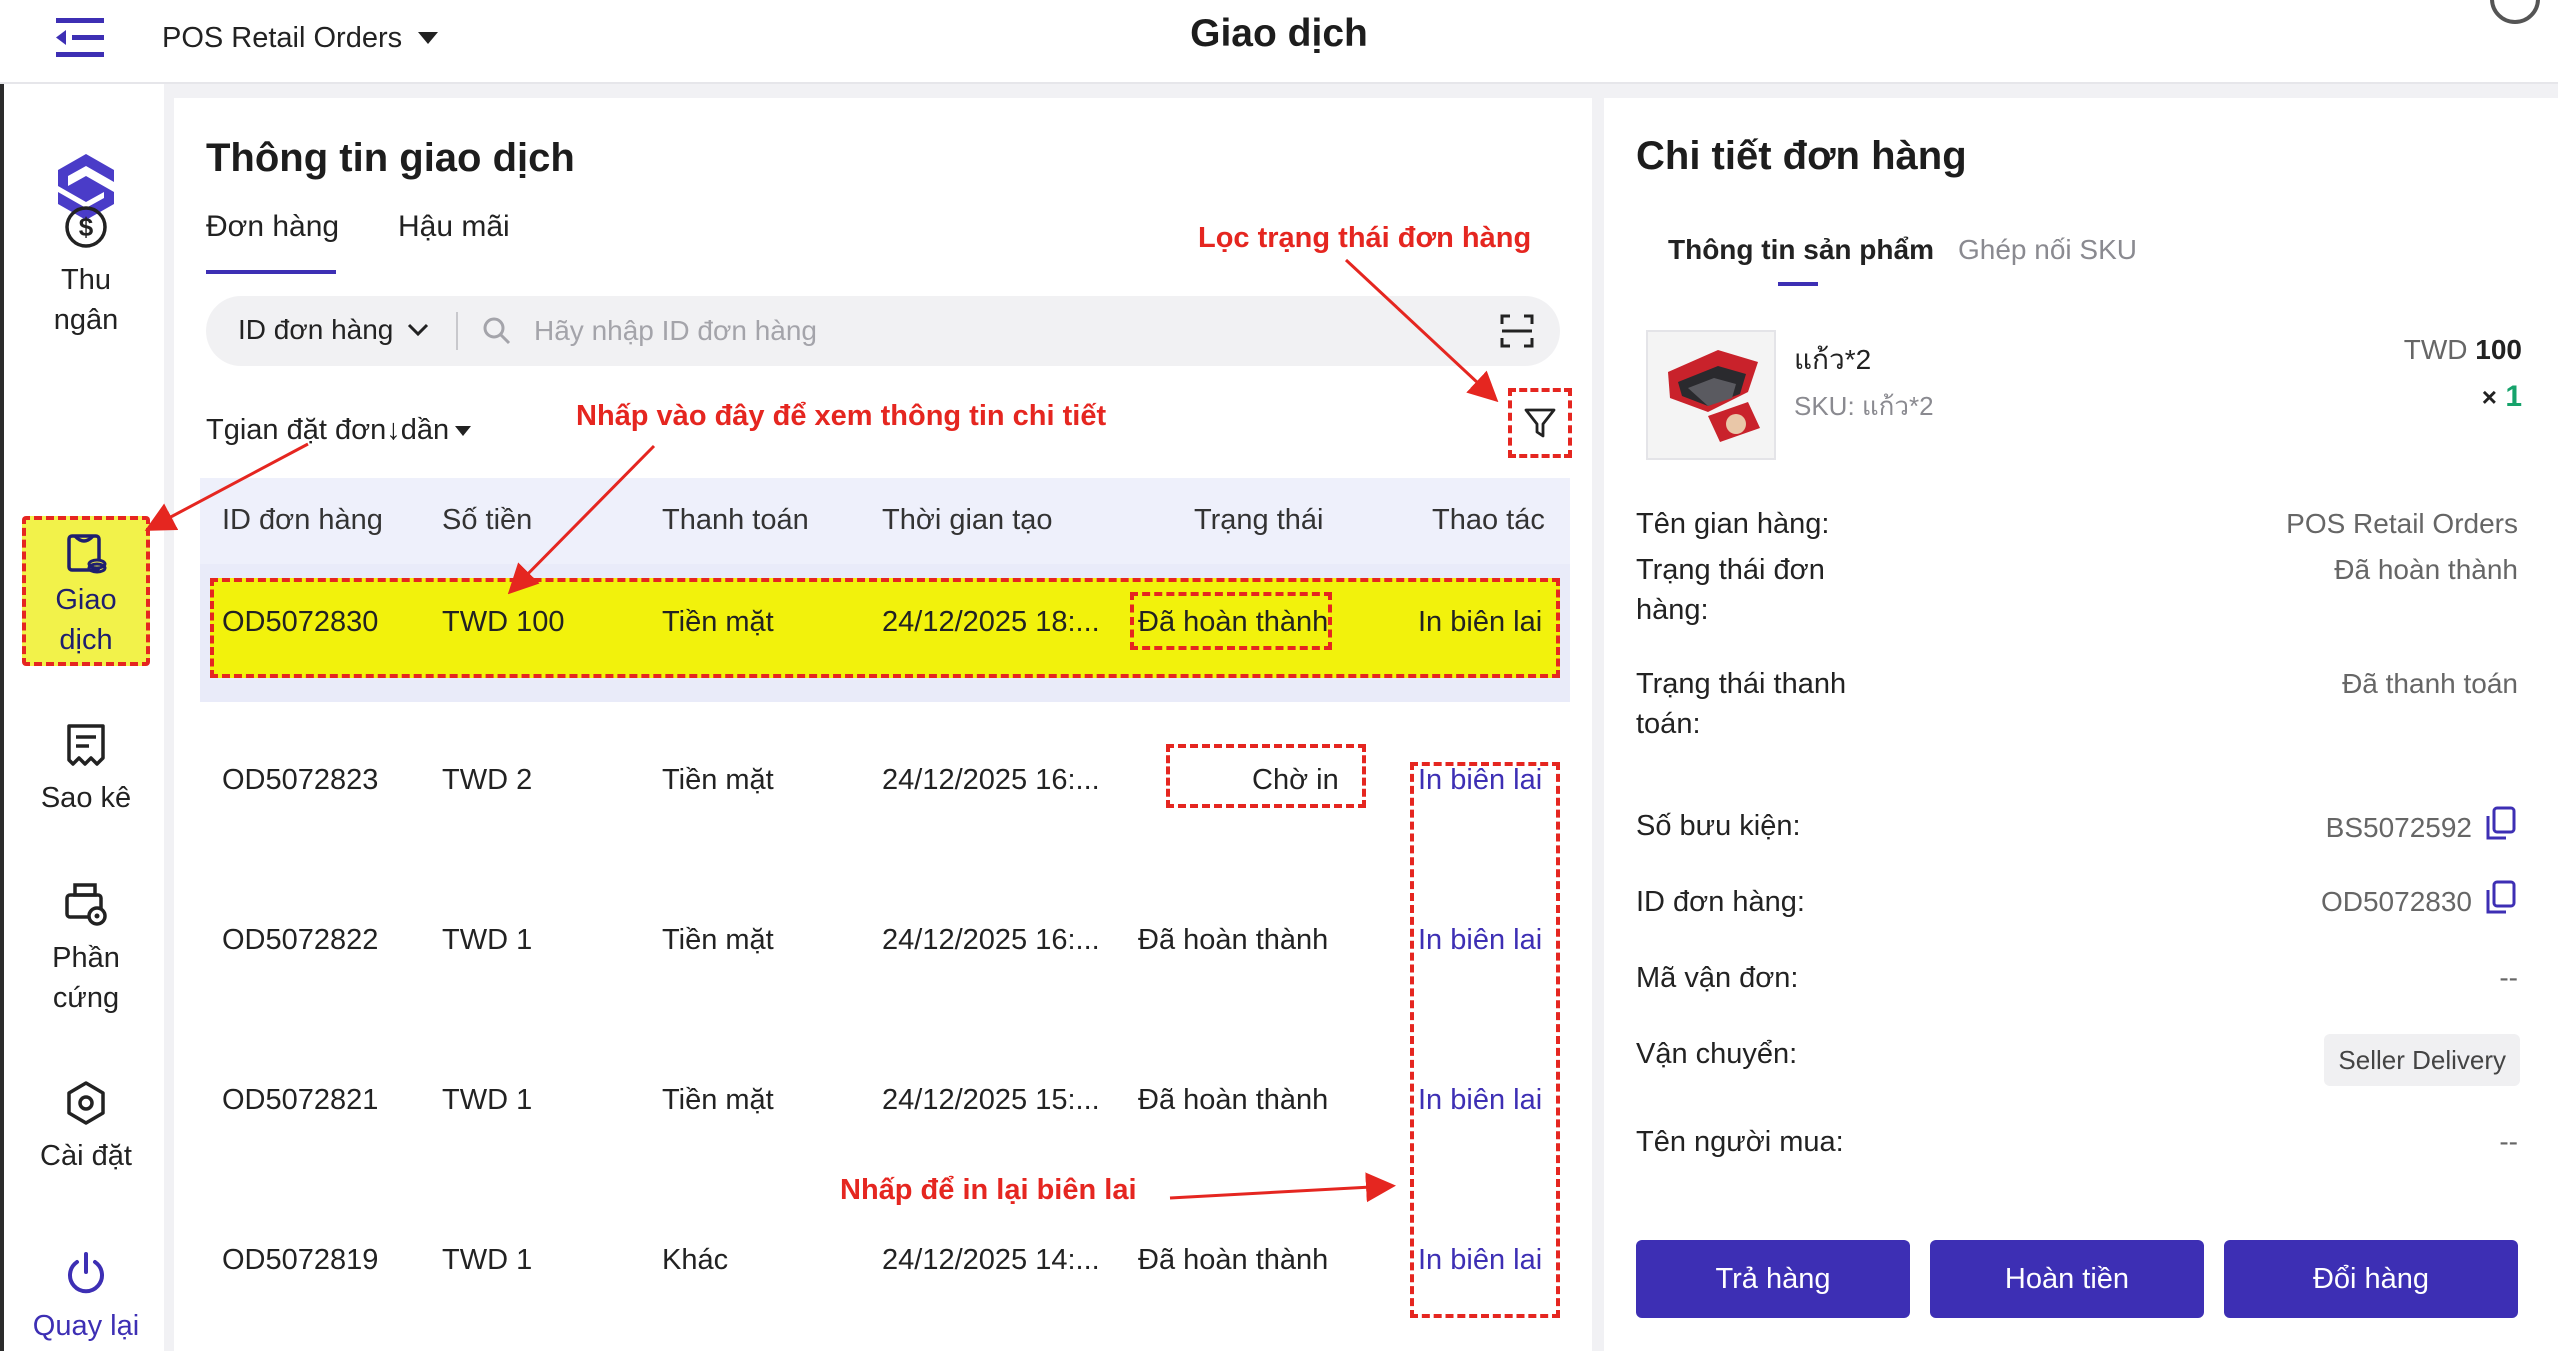 The width and height of the screenshot is (2558, 1351). I want to click on scan-icon, so click(1517, 331).